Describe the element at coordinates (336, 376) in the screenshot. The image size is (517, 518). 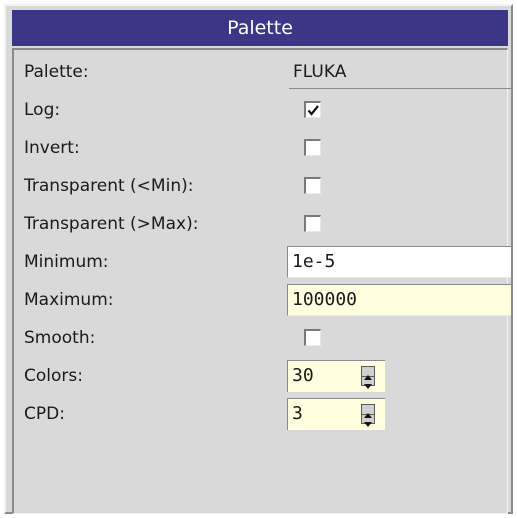
I see `colors-spinbox: 30` at that location.